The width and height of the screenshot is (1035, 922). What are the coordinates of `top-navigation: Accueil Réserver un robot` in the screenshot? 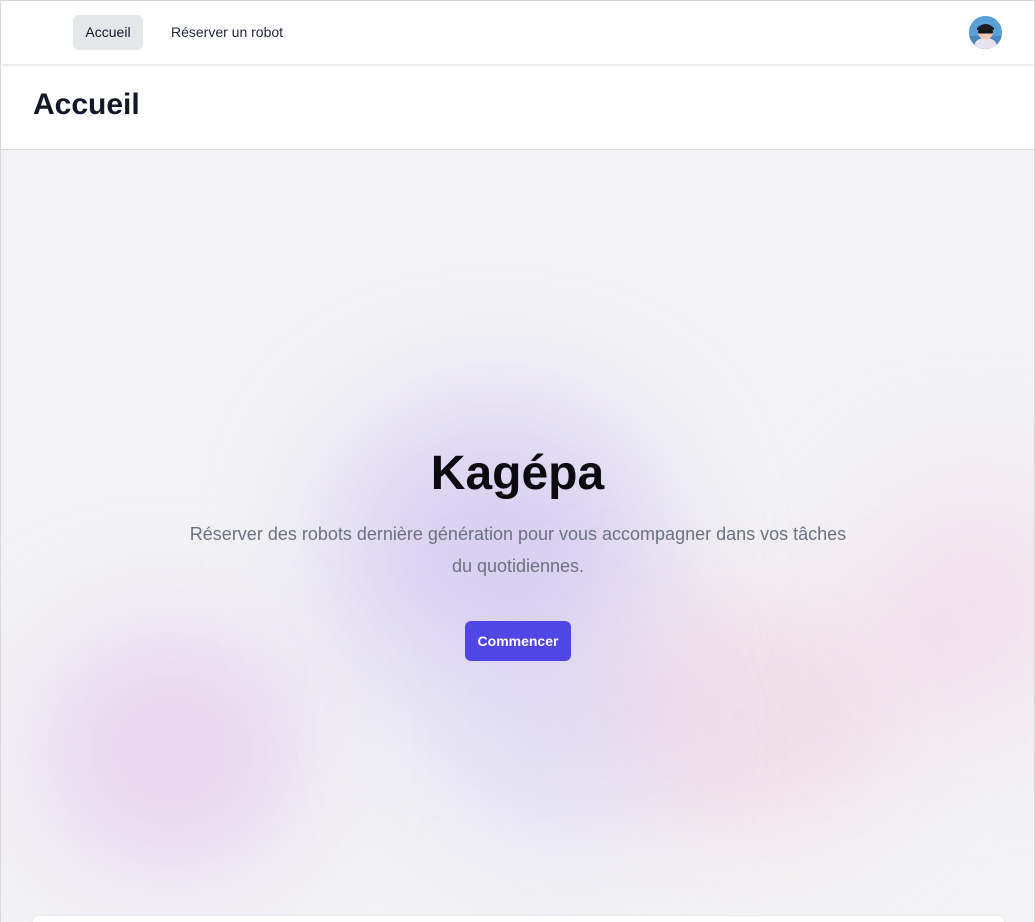 It's located at (517, 32).